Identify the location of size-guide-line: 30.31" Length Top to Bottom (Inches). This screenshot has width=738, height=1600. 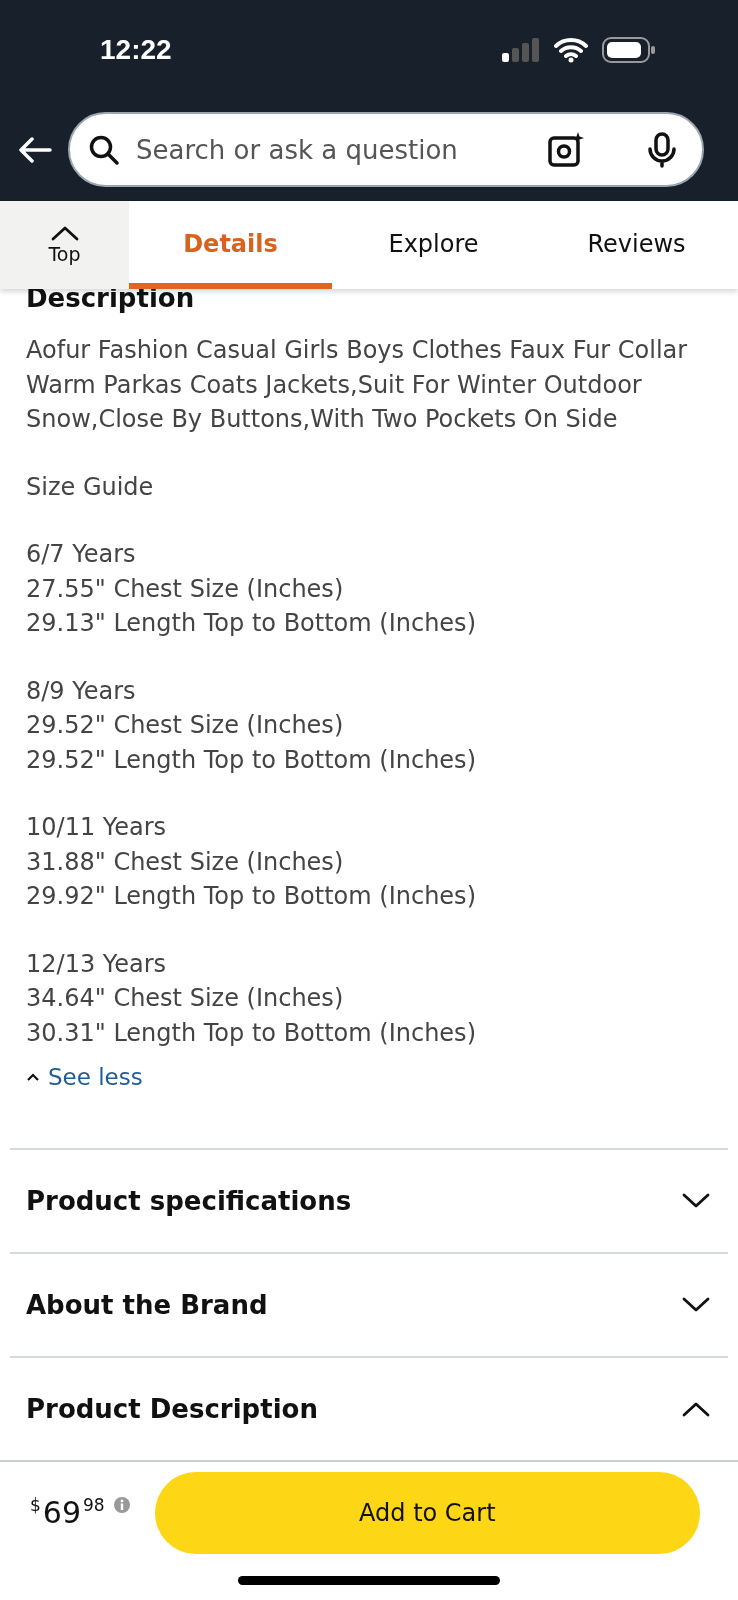
(251, 1033).